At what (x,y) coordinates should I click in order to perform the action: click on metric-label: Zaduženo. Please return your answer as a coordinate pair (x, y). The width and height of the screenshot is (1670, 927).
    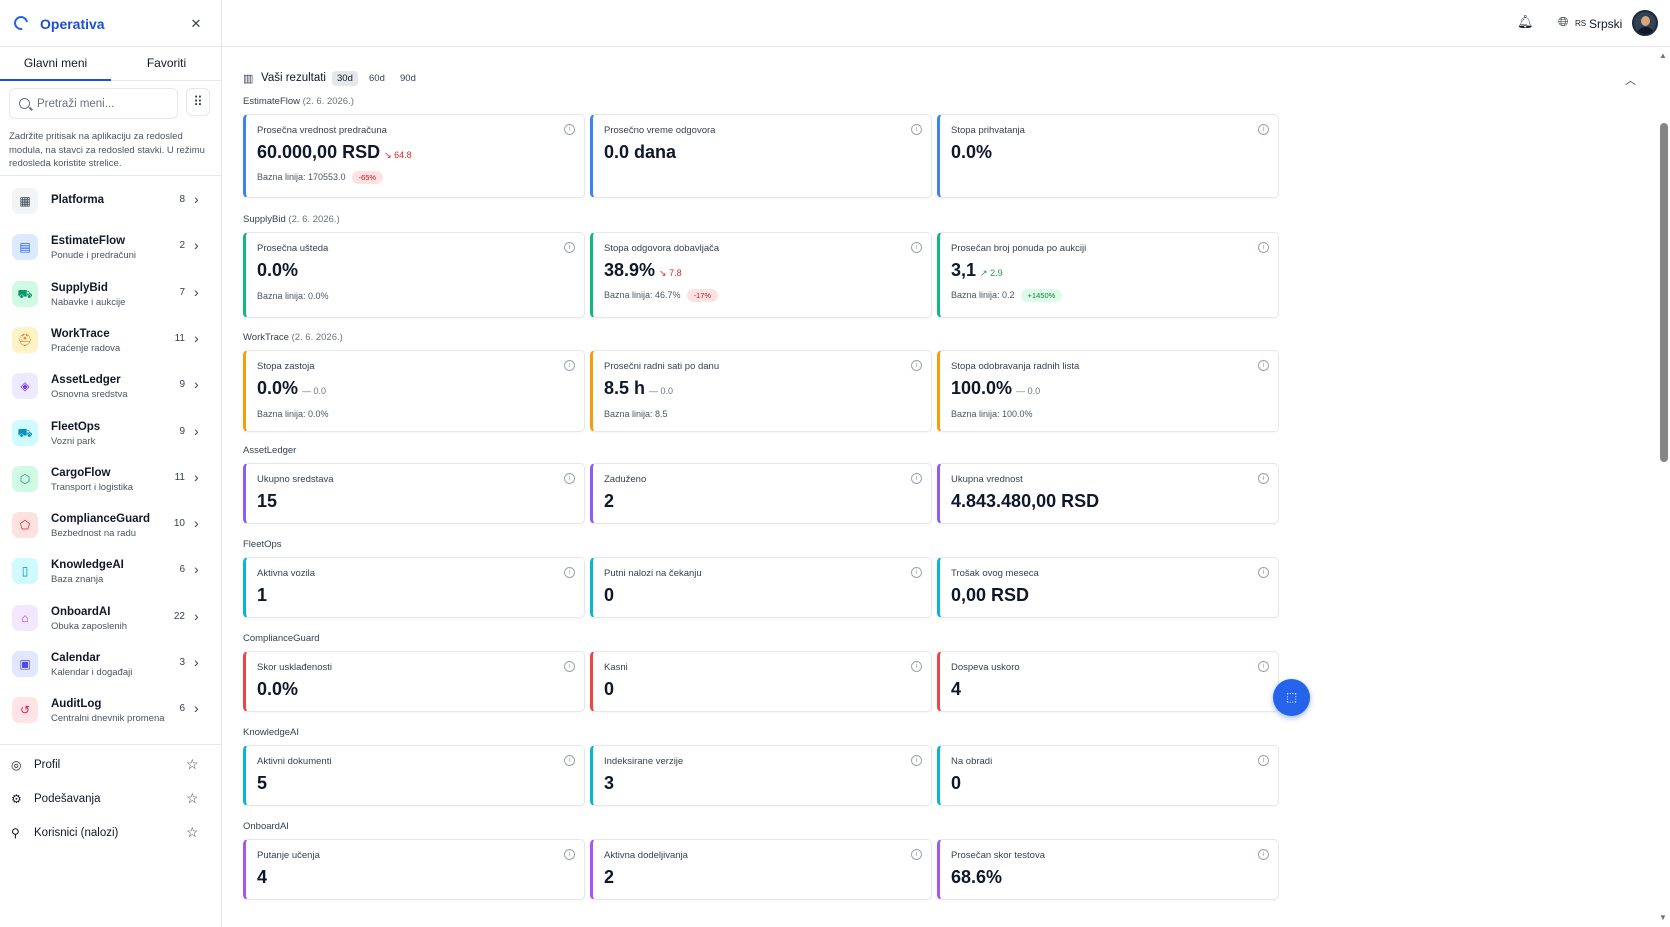
    Looking at the image, I should click on (625, 479).